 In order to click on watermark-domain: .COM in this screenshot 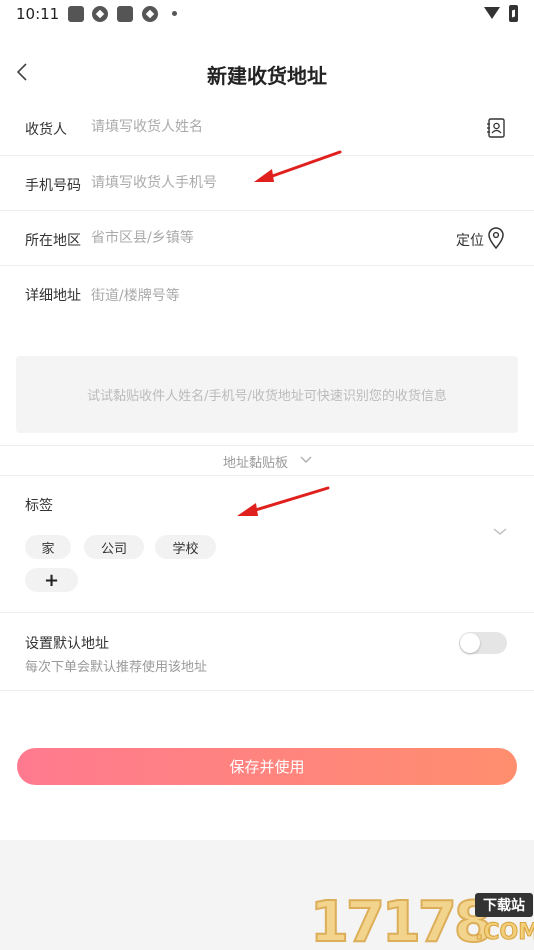, I will do `click(504, 933)`.